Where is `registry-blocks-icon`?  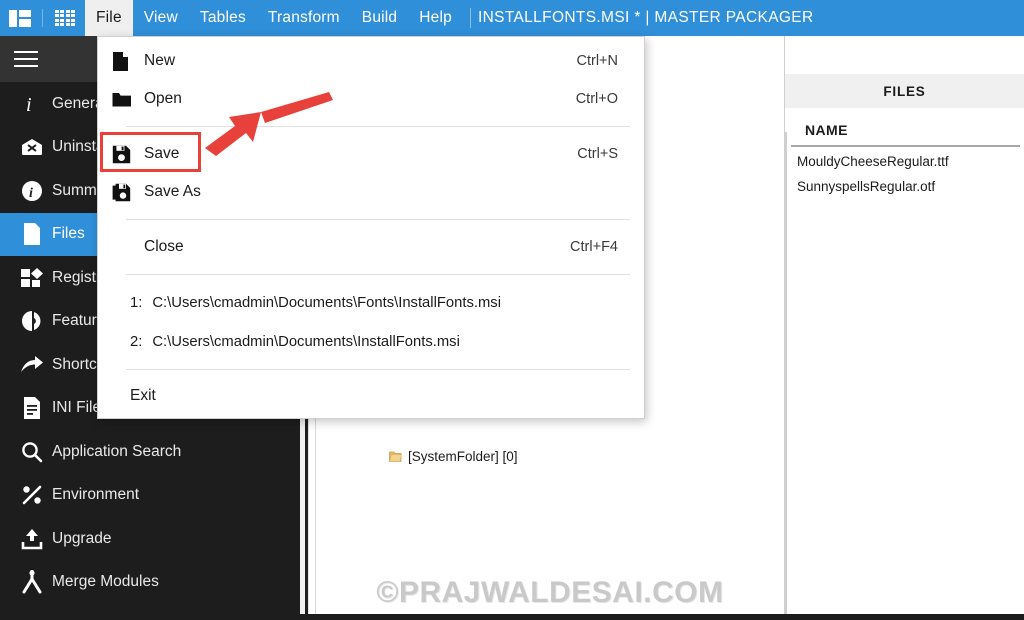 registry-blocks-icon is located at coordinates (32, 278).